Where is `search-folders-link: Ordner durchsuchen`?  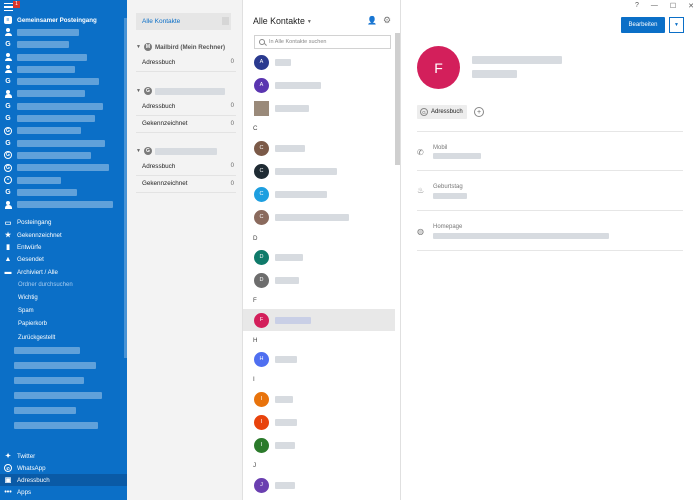 search-folders-link: Ordner durchsuchen is located at coordinates (63, 284).